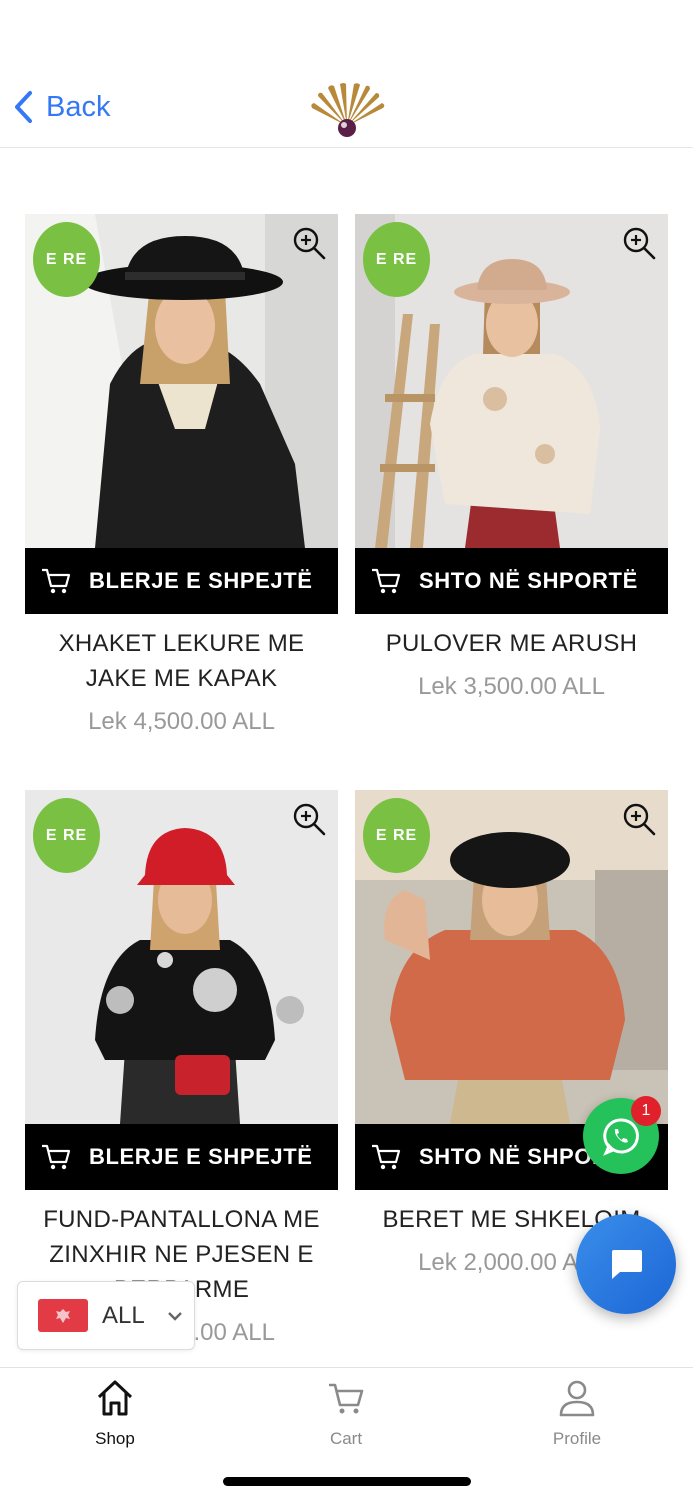 The width and height of the screenshot is (693, 1500). I want to click on tab-shop: Shop, so click(115, 1413).